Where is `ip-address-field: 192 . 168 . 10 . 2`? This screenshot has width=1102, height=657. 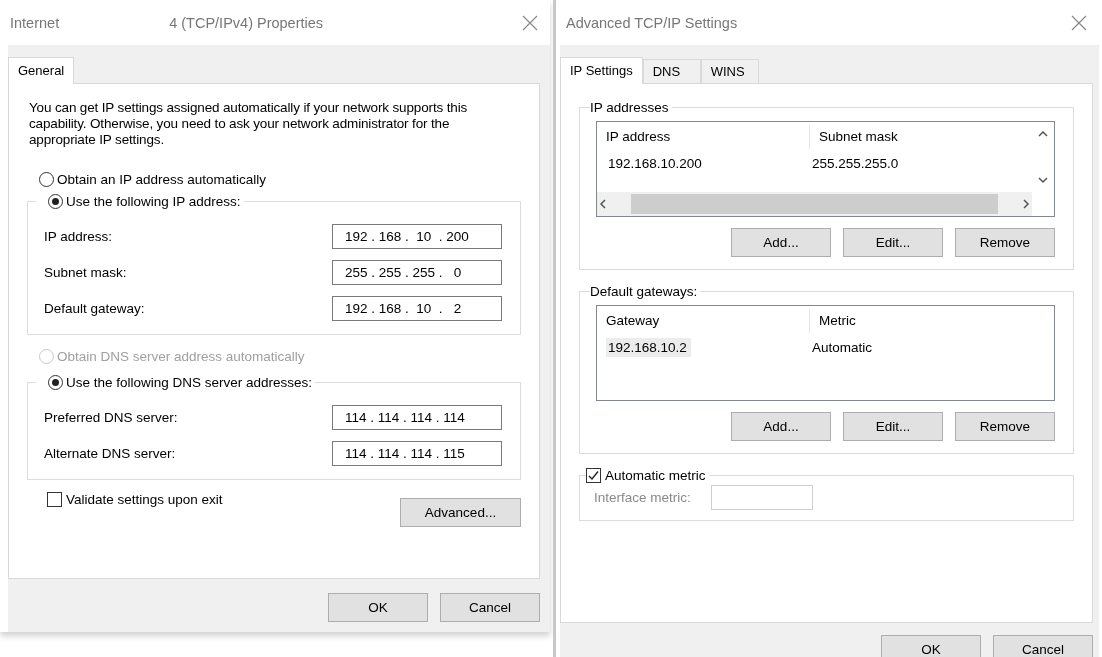
ip-address-field: 192 . 168 . 10 . 2 is located at coordinates (417, 308).